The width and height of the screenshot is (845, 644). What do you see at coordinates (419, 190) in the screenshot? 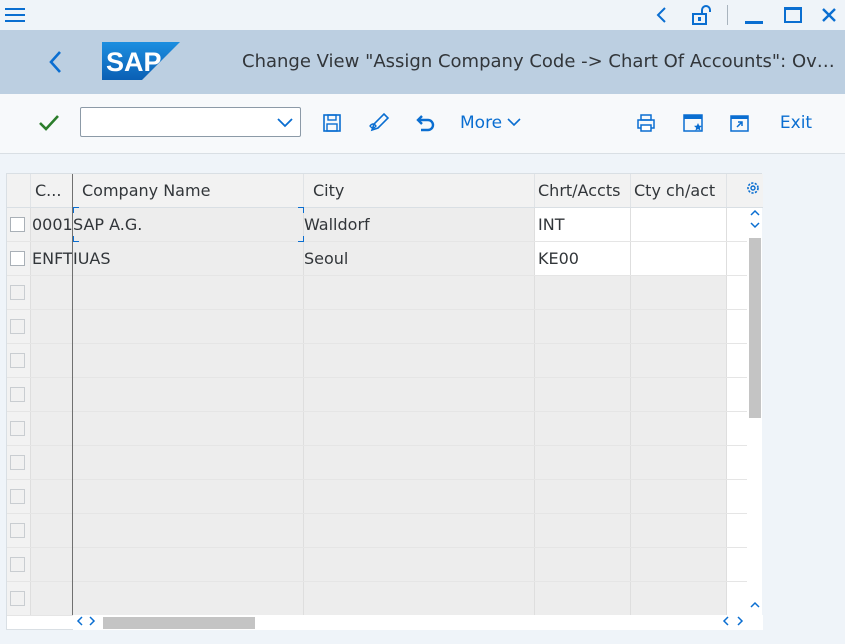
I see `column-header-city: City` at bounding box center [419, 190].